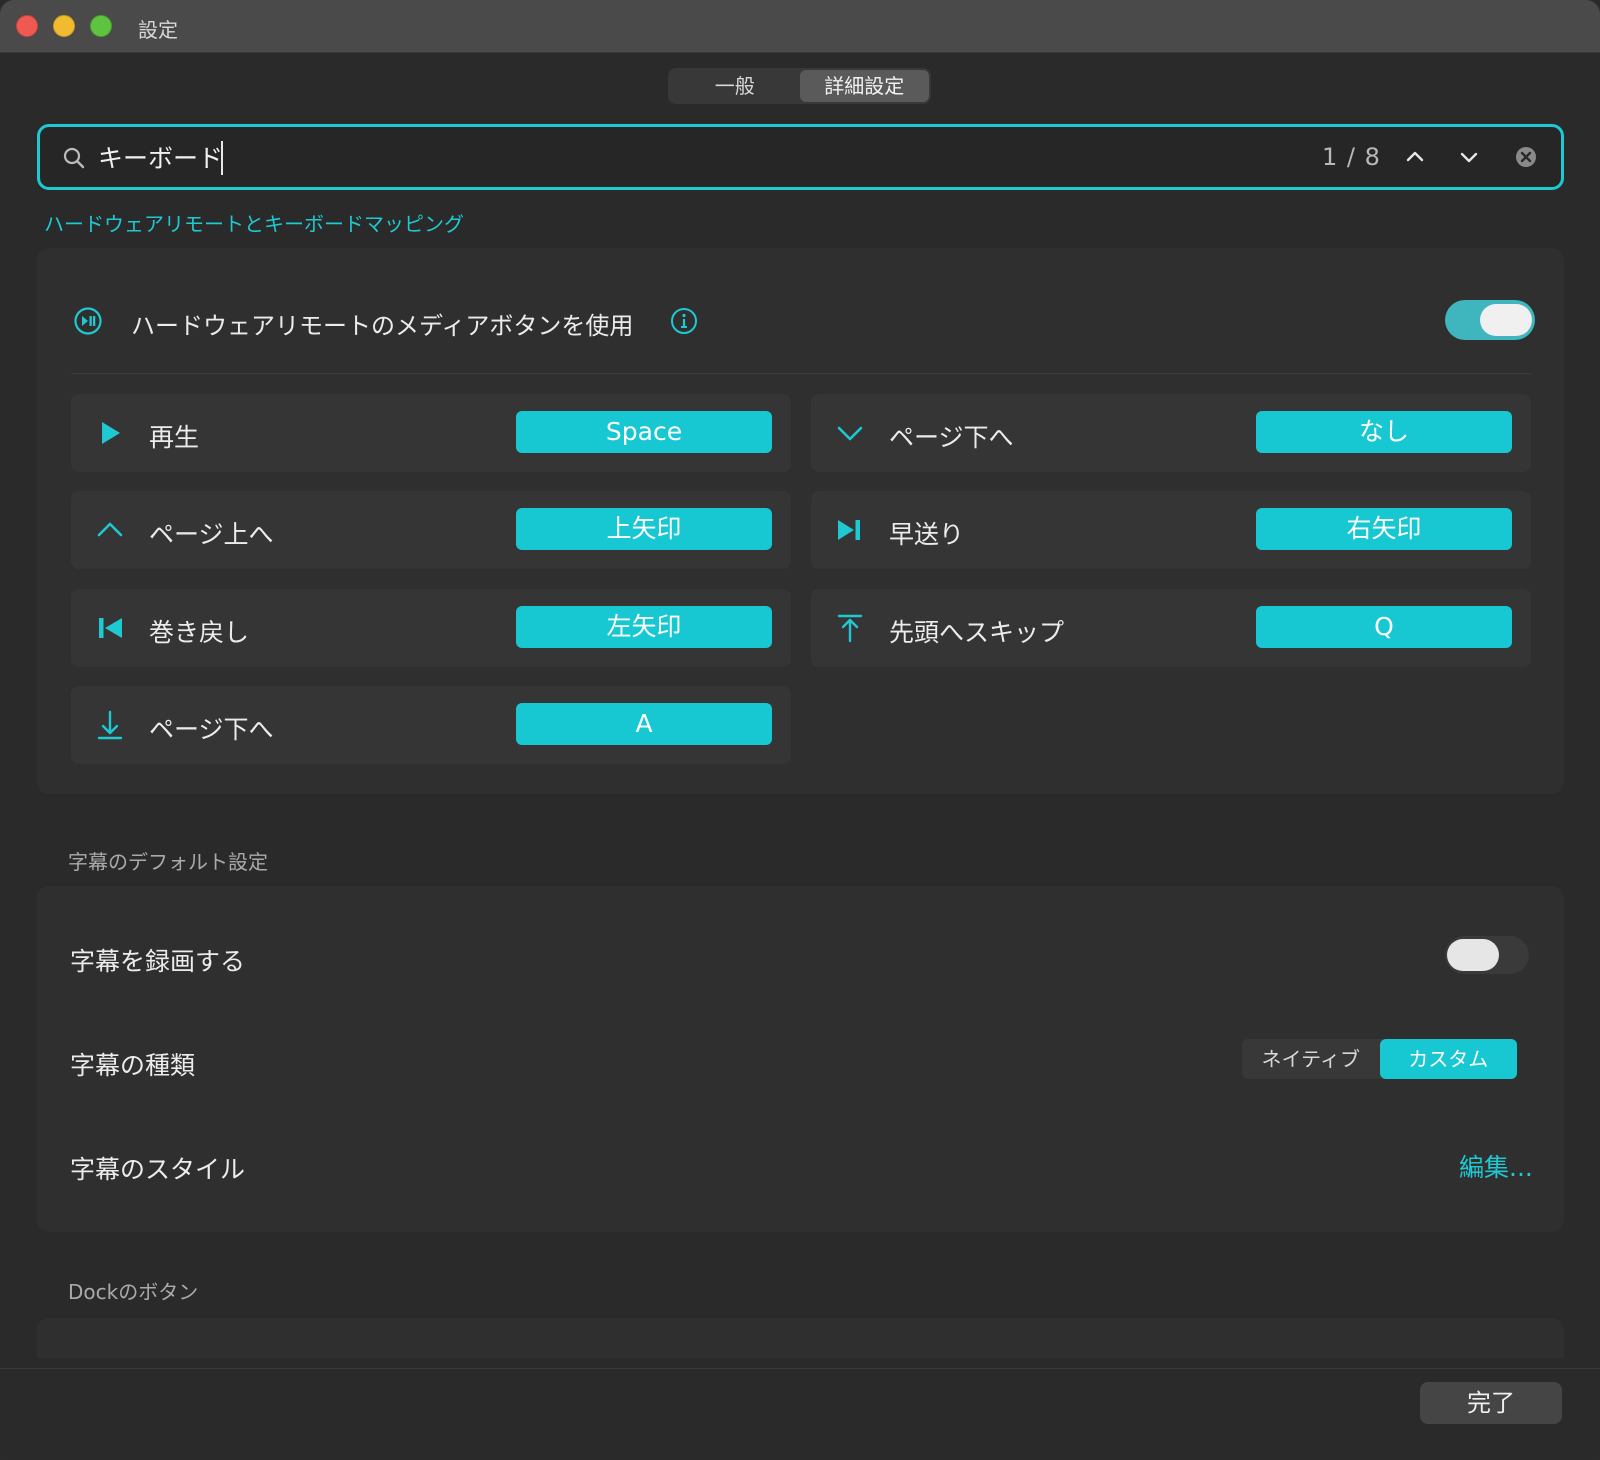  What do you see at coordinates (110, 628) in the screenshot?
I see `rewind-icon` at bounding box center [110, 628].